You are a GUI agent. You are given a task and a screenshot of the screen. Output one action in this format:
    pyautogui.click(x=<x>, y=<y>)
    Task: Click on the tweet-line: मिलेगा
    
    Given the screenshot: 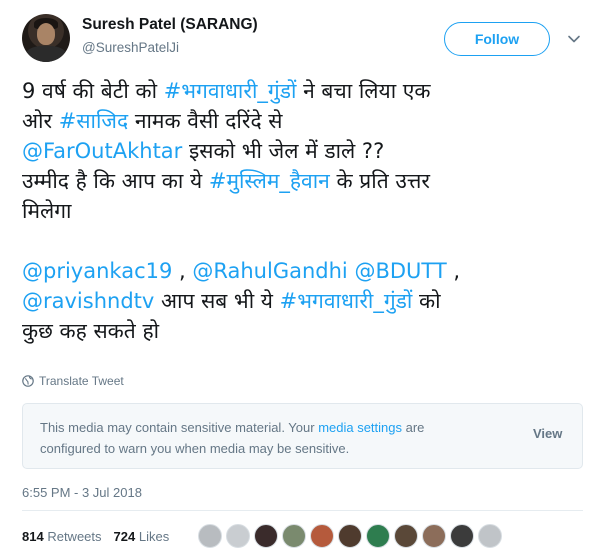 What is the action you would take?
    pyautogui.click(x=302, y=211)
    